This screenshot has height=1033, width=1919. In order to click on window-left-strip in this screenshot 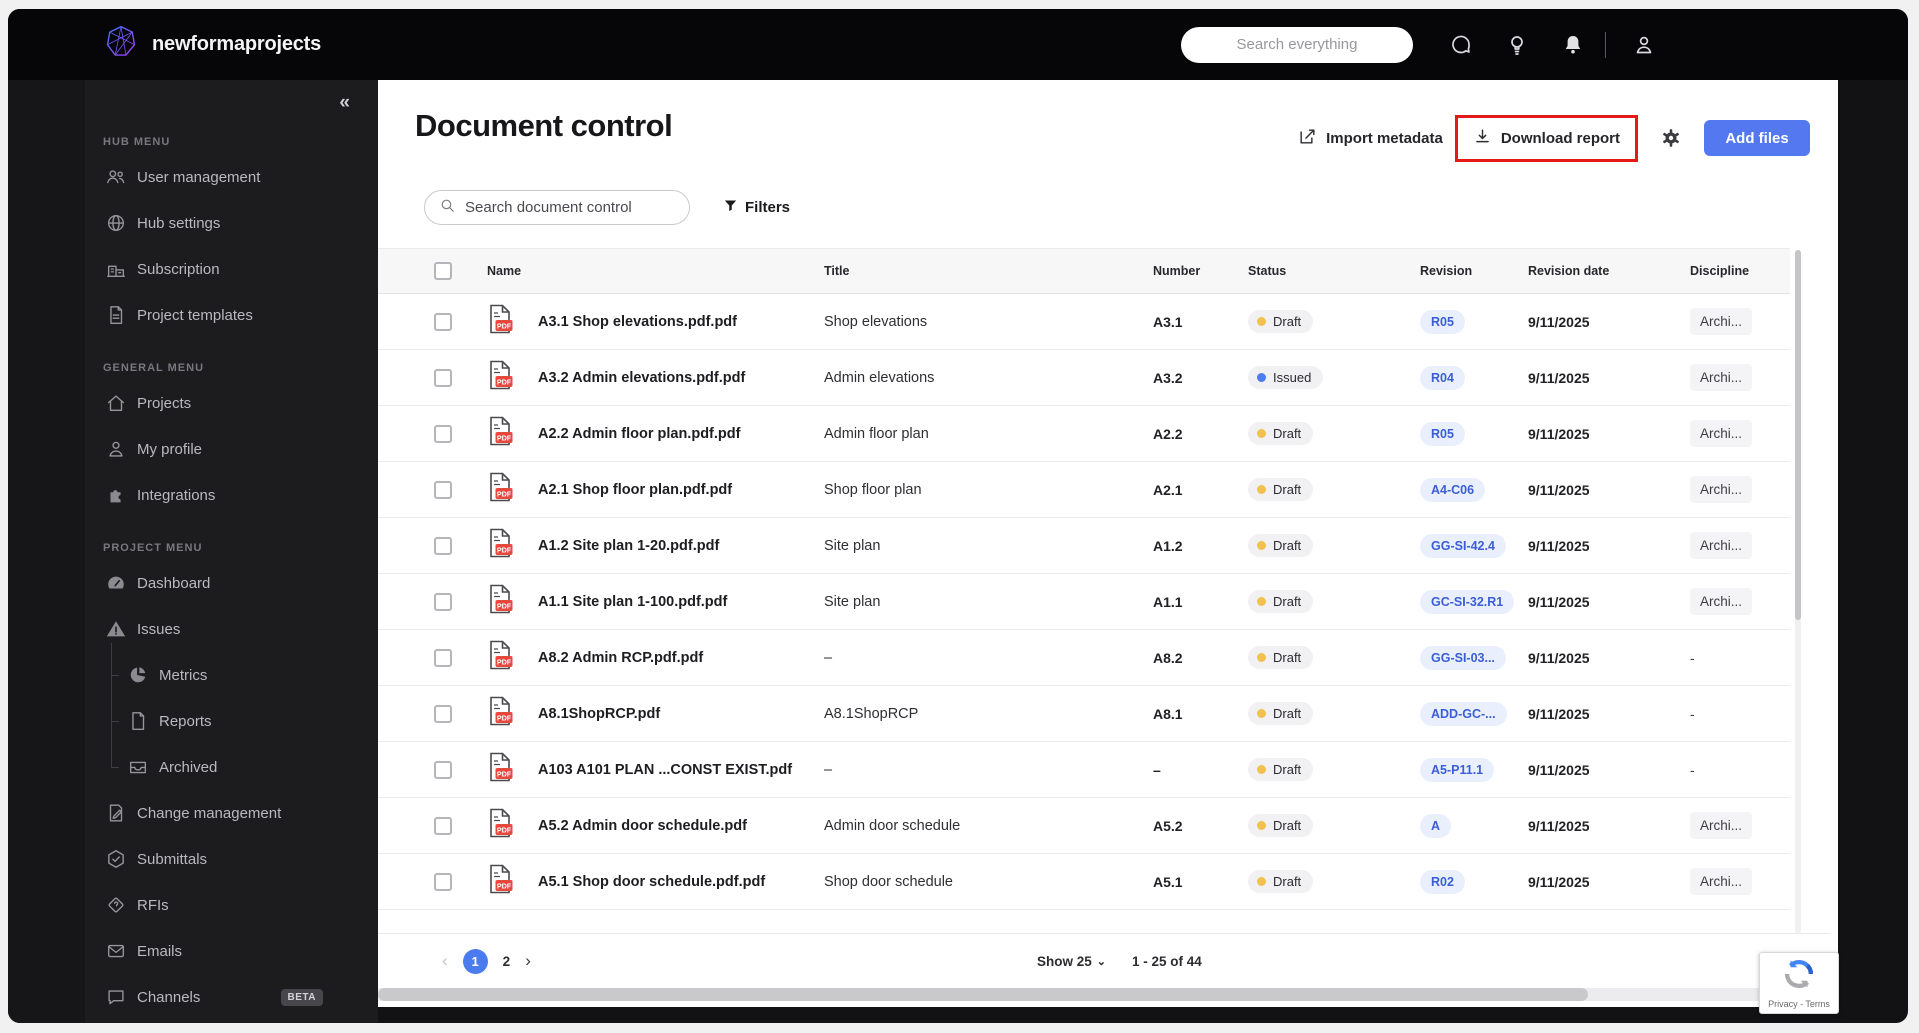, I will do `click(46, 516)`.